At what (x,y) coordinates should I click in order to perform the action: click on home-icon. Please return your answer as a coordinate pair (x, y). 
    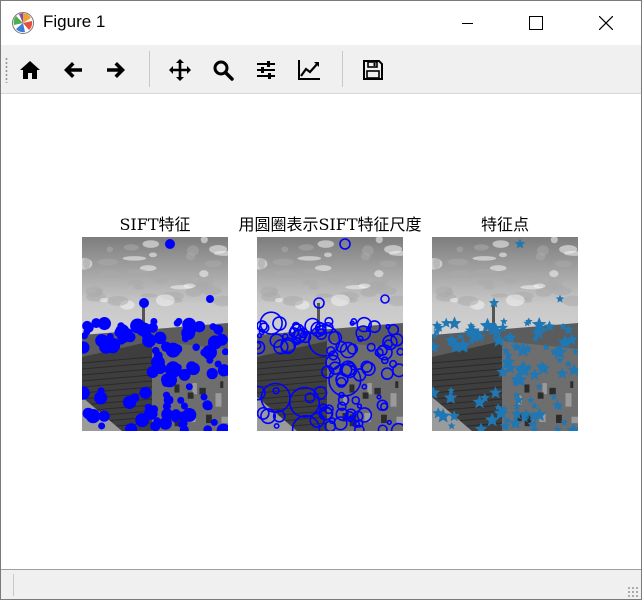
    Looking at the image, I should click on (30, 70).